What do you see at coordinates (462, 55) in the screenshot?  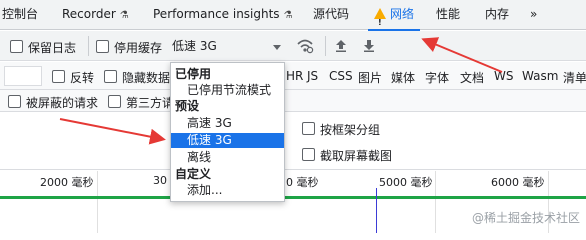 I see `red-arrow-network-tab` at bounding box center [462, 55].